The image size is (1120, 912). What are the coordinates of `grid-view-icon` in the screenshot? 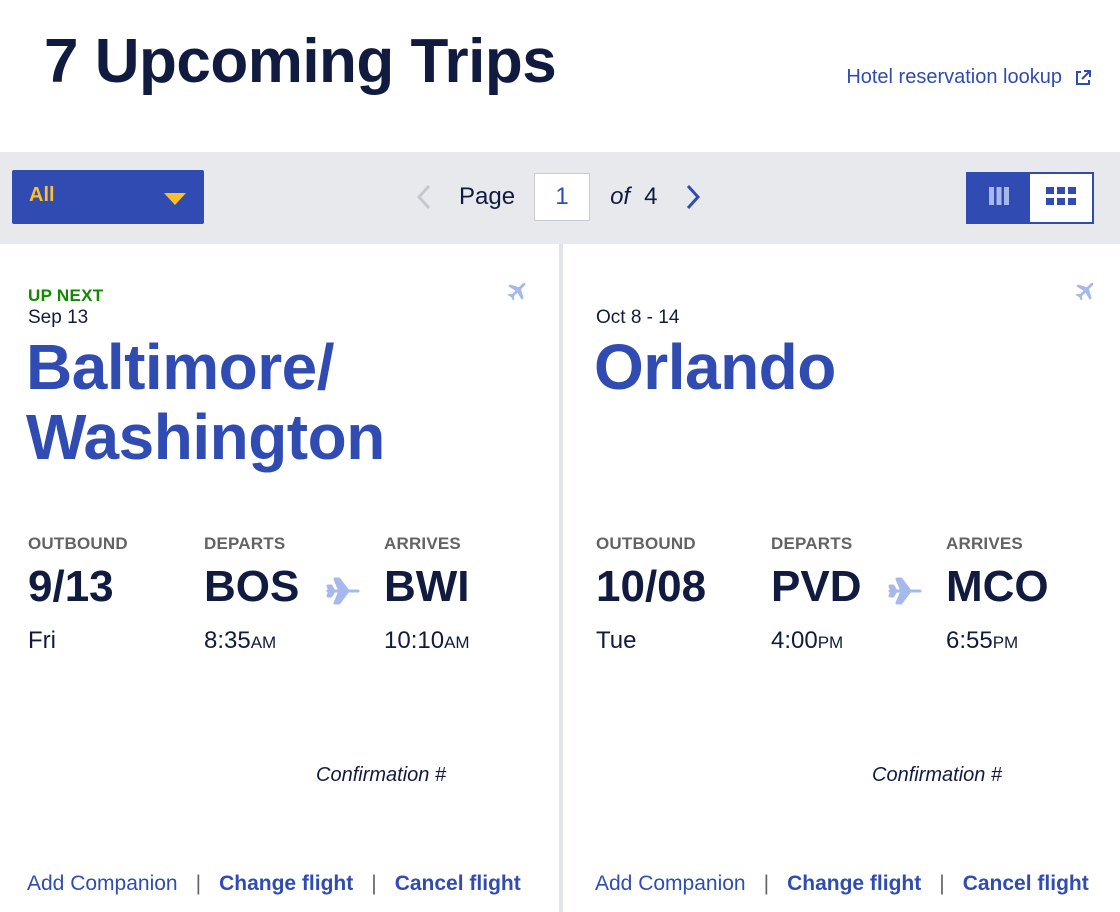 It's located at (1061, 198).